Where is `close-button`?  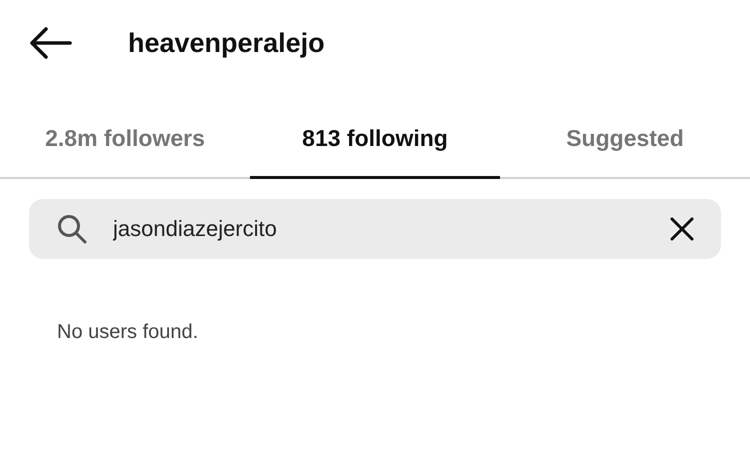
close-button is located at coordinates (682, 229).